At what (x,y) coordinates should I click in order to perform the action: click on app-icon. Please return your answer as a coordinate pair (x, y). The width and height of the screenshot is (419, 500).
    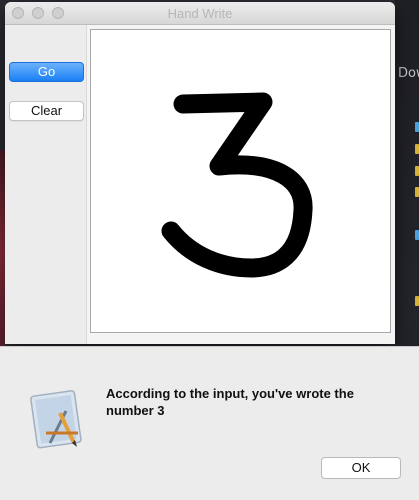
    Looking at the image, I should click on (56, 419).